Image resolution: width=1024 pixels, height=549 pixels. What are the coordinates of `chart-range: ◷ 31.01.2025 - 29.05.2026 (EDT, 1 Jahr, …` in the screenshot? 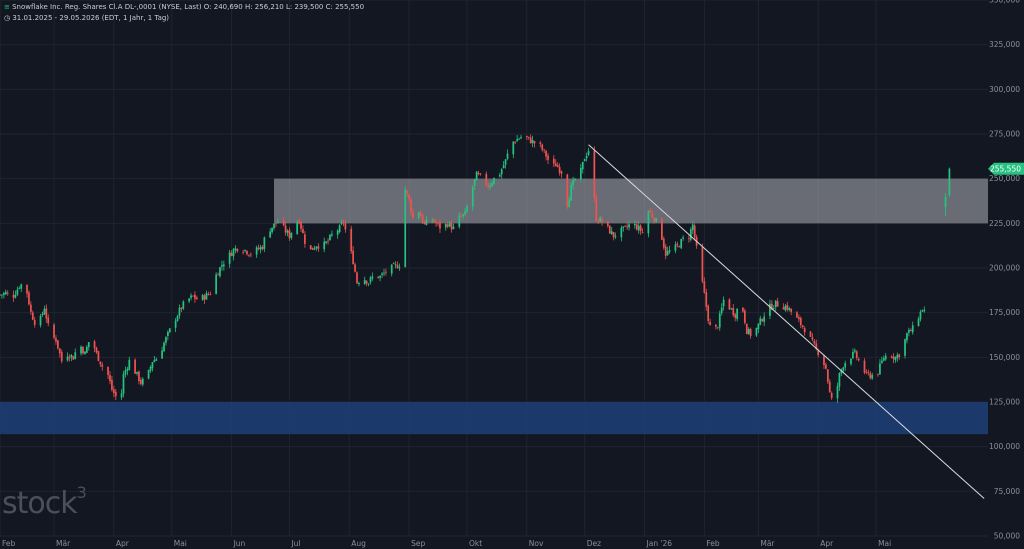 It's located at (86, 18).